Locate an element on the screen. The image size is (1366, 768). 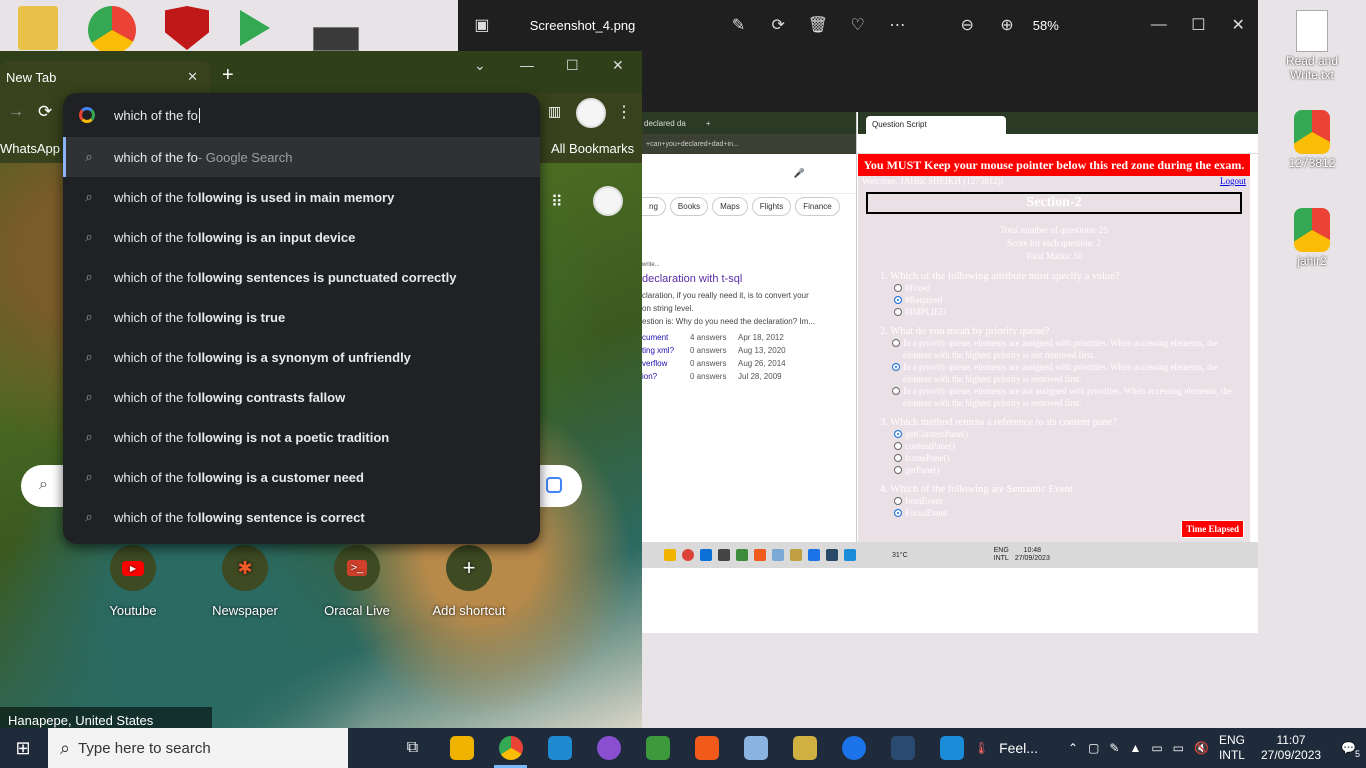
clock: 11:07 27/09/2023 is located at coordinates (1291, 748).